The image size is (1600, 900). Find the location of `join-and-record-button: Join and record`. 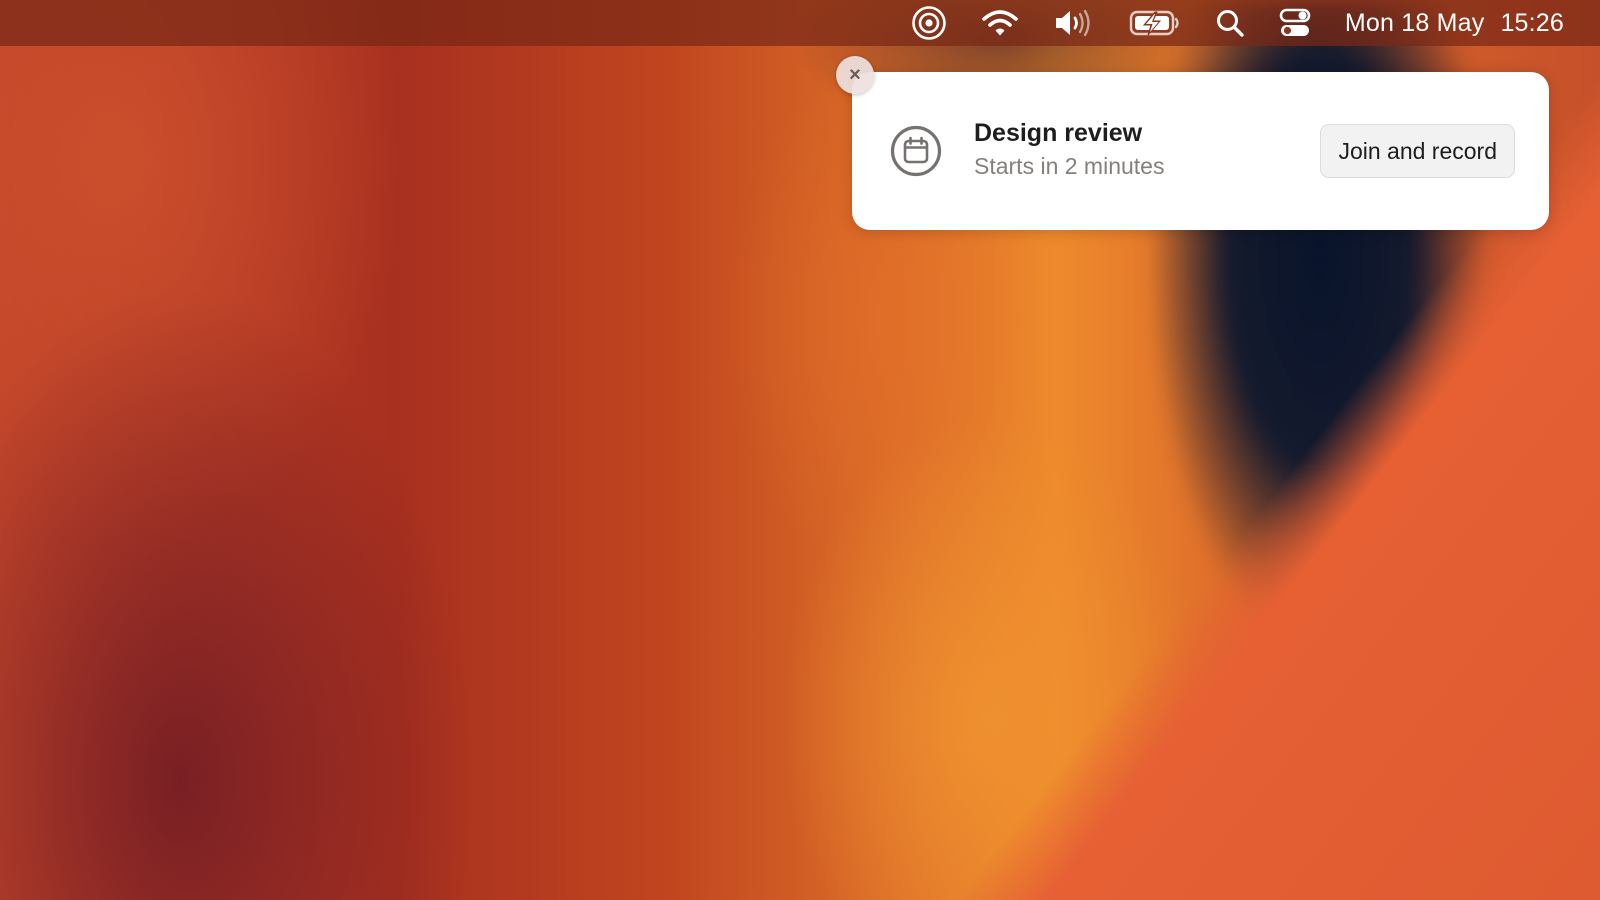

join-and-record-button: Join and record is located at coordinates (1417, 151).